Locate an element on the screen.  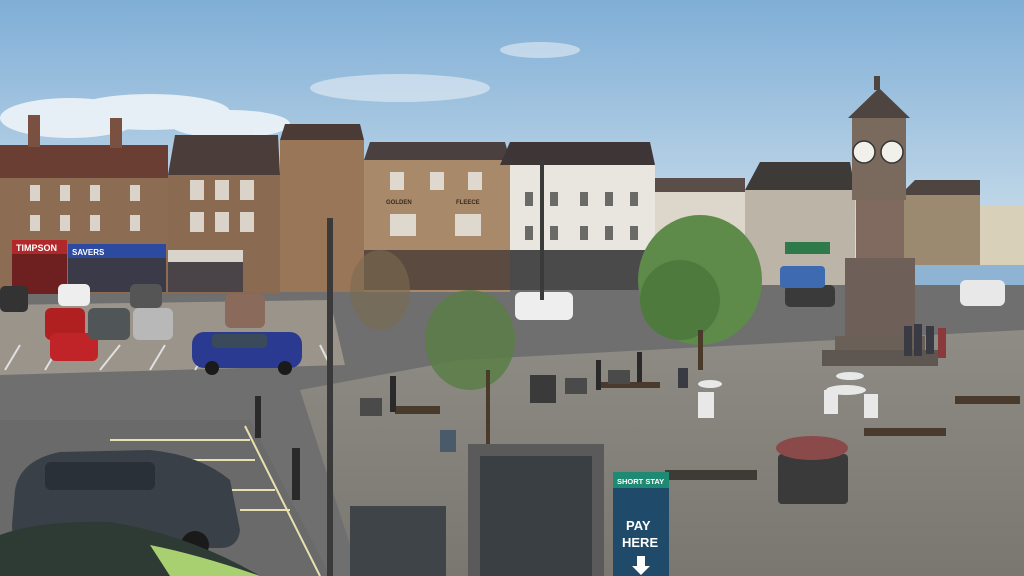
shop-sign-savers: SAVERS is located at coordinates (88, 252).